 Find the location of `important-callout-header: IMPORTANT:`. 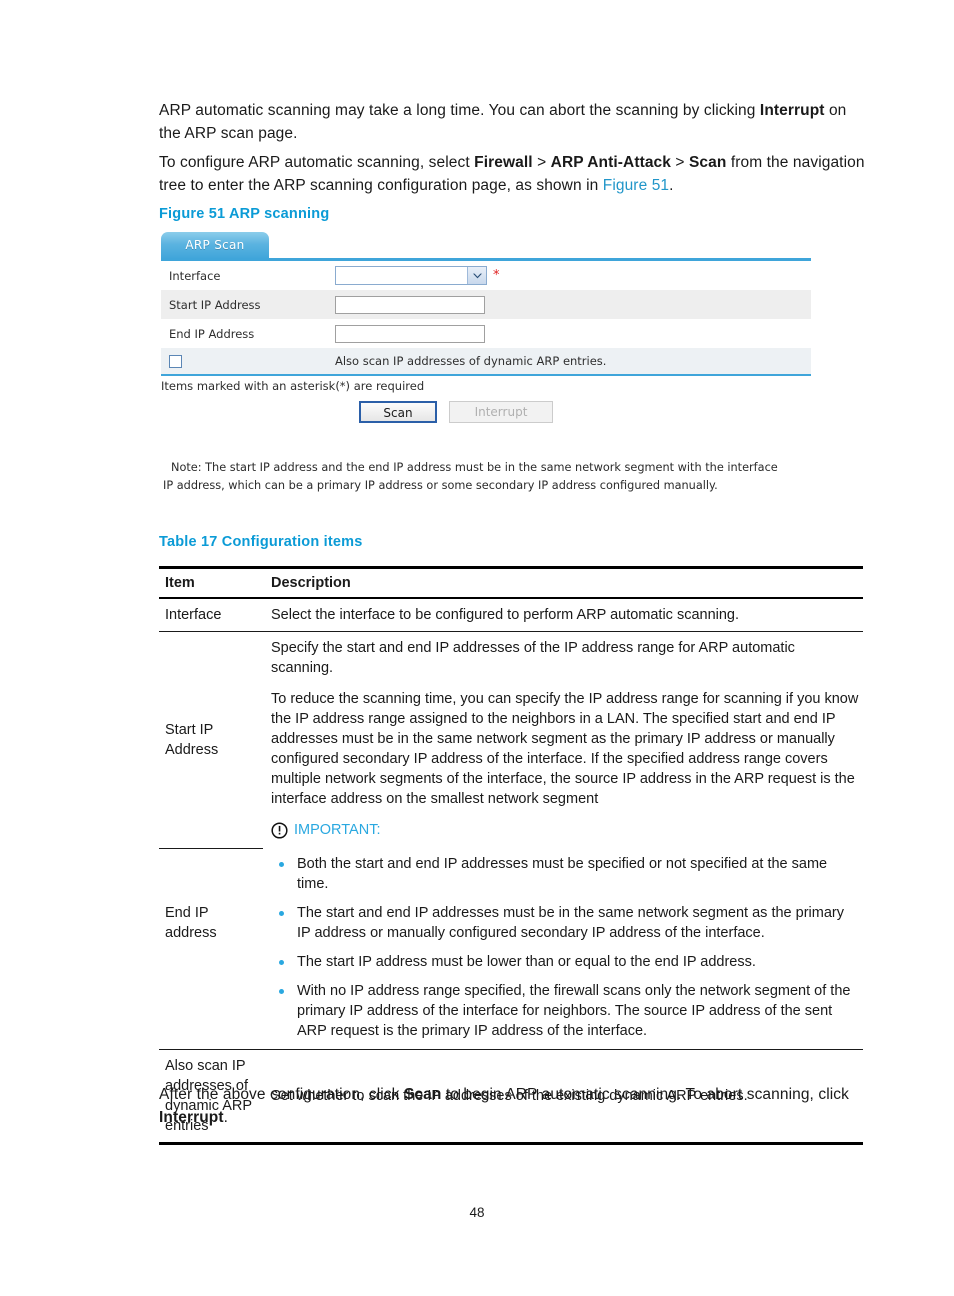

important-callout-header: IMPORTANT: is located at coordinates (565, 830).